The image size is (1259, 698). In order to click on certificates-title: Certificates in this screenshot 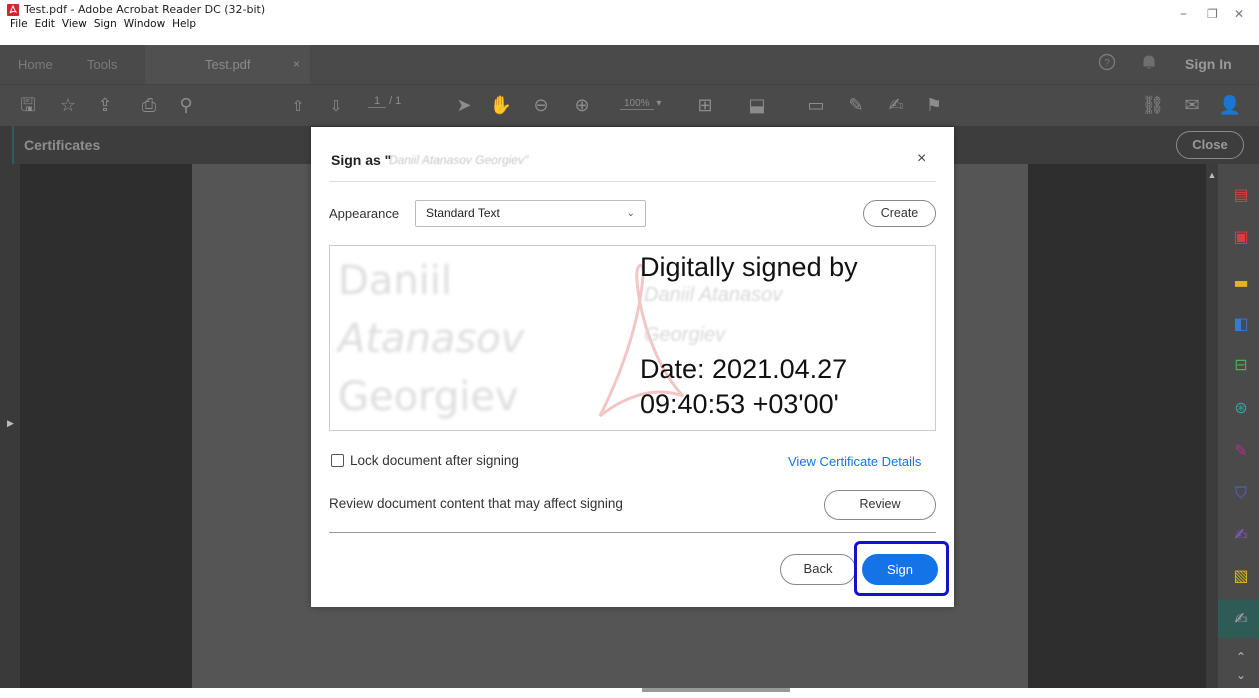, I will do `click(62, 145)`.